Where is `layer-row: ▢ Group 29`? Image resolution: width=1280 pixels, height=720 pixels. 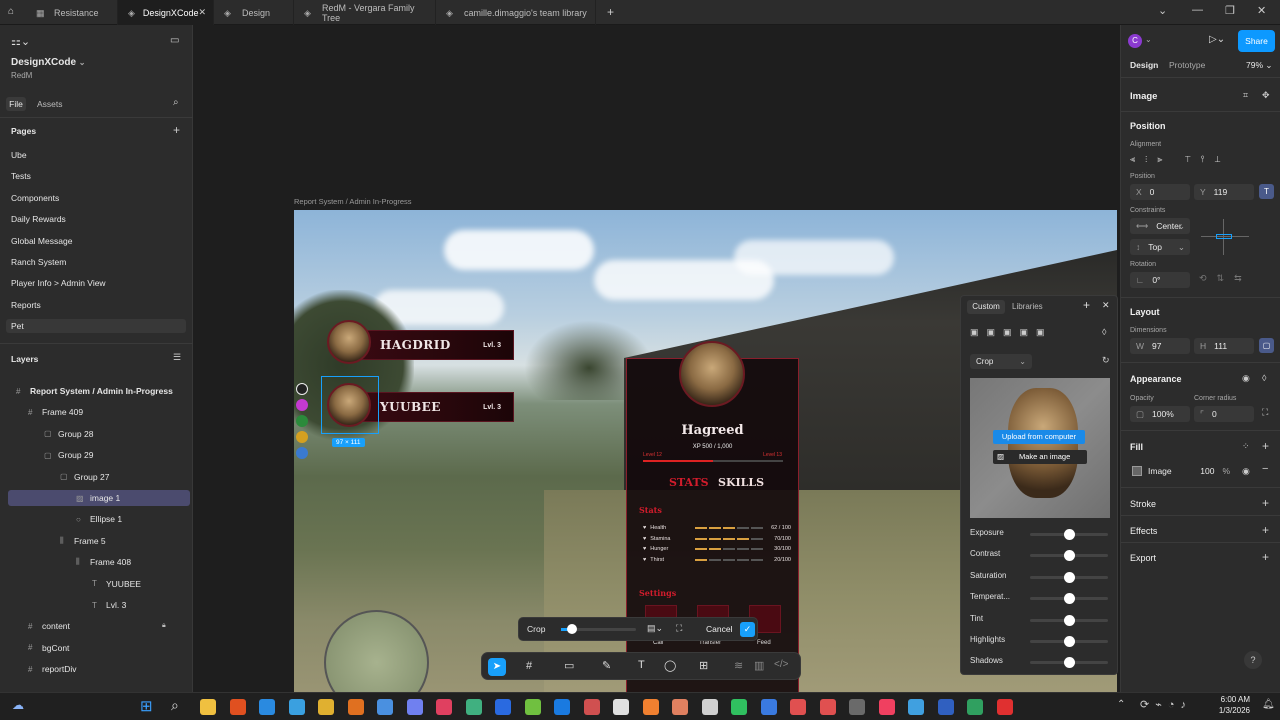
layer-row: ▢ Group 29 is located at coordinates (68, 455).